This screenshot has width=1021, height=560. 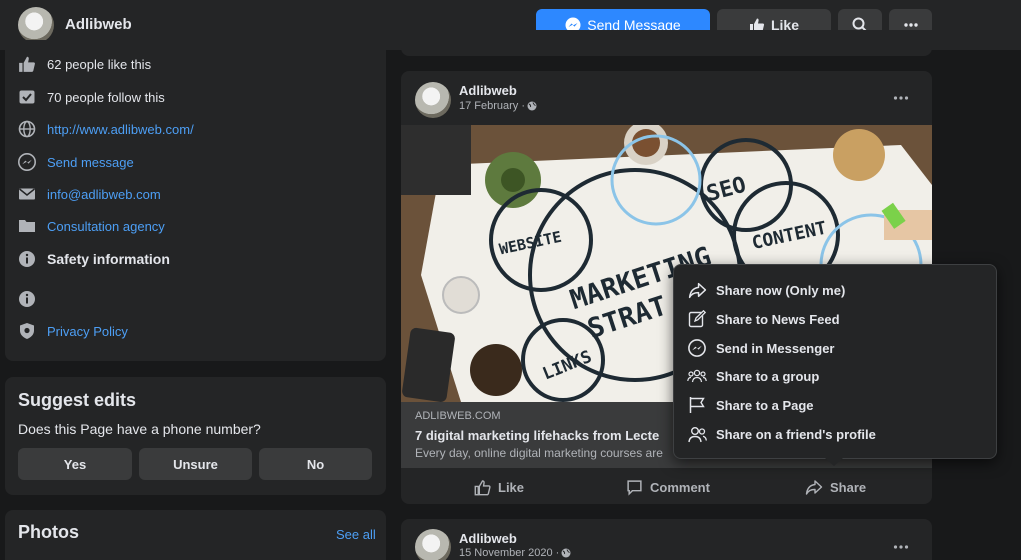 I want to click on like-action-label: Like, so click(x=511, y=487).